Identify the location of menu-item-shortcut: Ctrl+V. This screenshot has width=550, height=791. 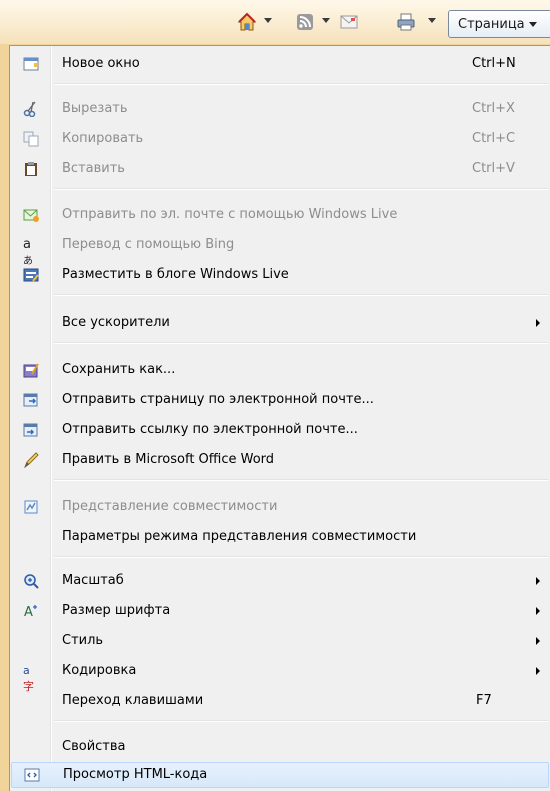
(493, 168).